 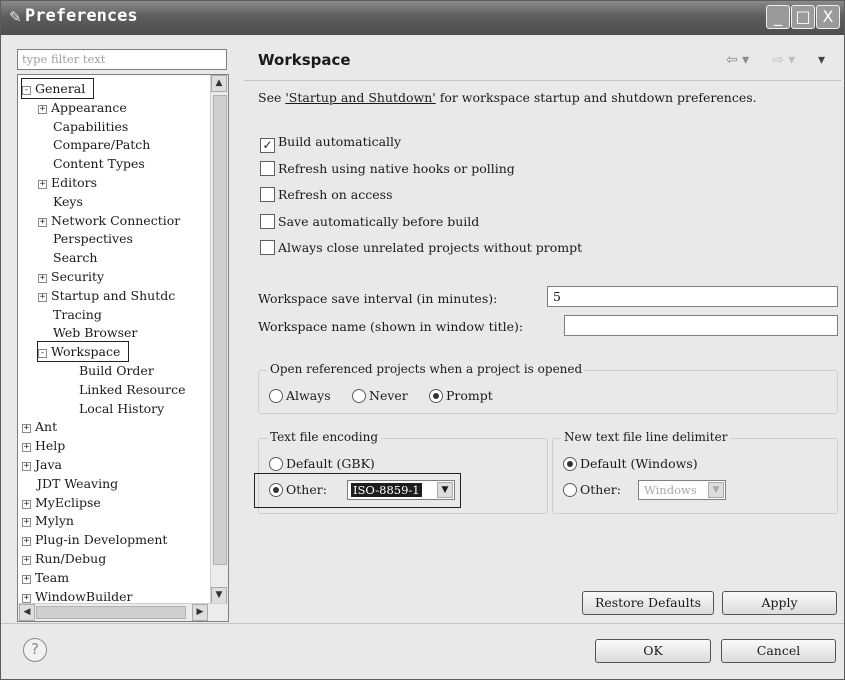 What do you see at coordinates (106, 295) in the screenshot?
I see `tree-item: + Startup and Shutdc` at bounding box center [106, 295].